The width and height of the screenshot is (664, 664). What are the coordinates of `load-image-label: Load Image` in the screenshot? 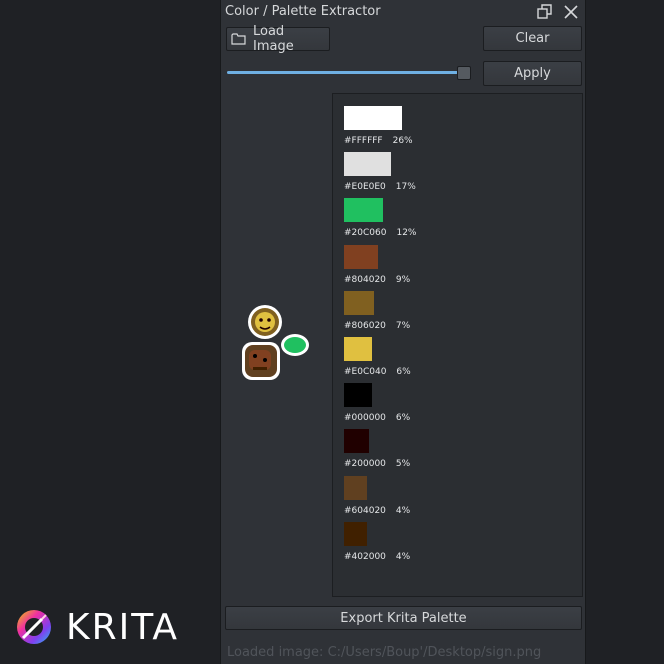 It's located at (273, 39).